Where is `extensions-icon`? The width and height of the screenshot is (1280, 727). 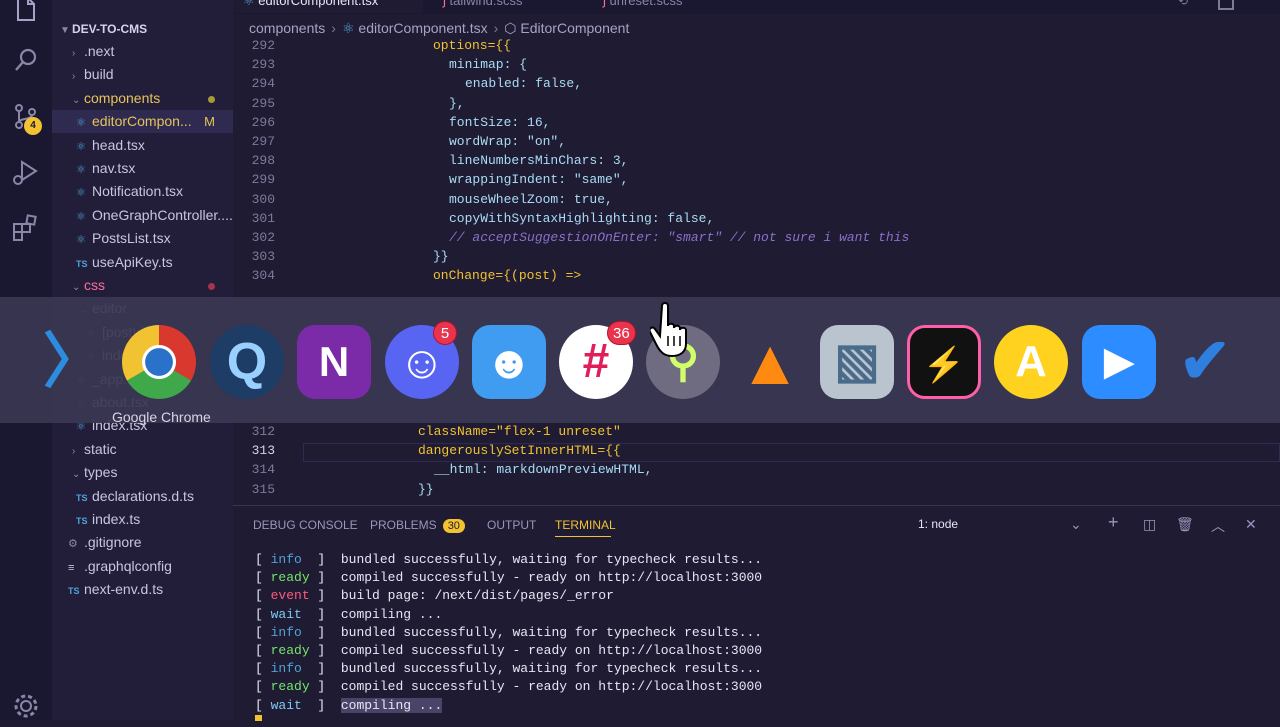 extensions-icon is located at coordinates (26, 228).